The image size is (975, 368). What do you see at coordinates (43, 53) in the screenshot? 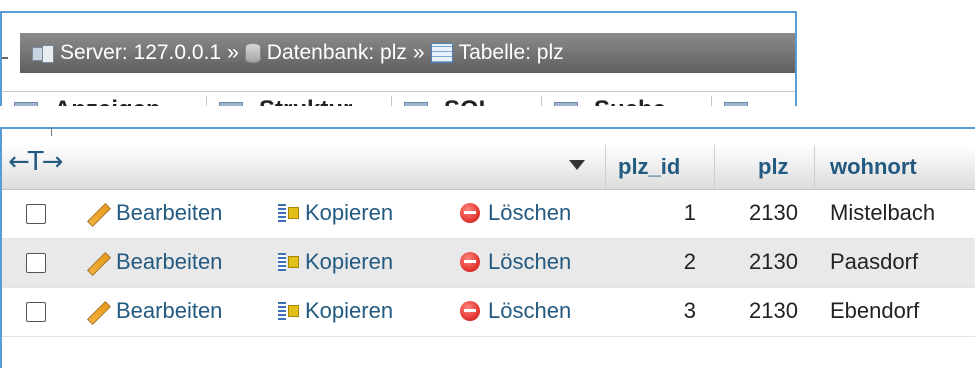
I see `server-icon` at bounding box center [43, 53].